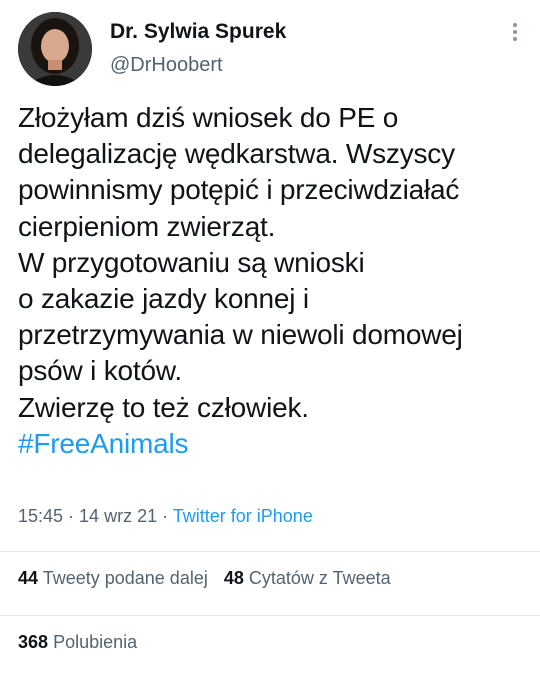  What do you see at coordinates (198, 32) in the screenshot?
I see `author-name: Dr. Sylwia Spurek` at bounding box center [198, 32].